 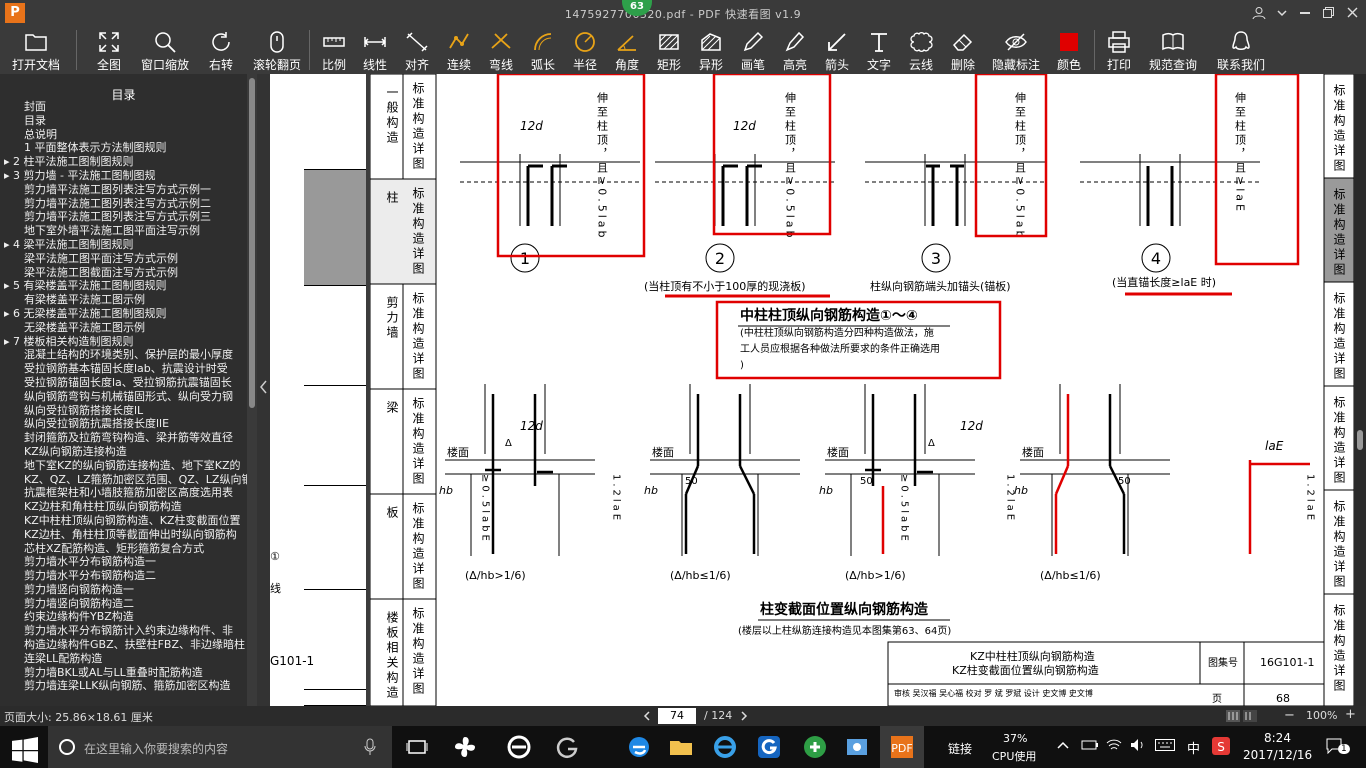 I want to click on toc-item: 纵向受拉钢筋搭接长度lL, so click(x=123, y=411).